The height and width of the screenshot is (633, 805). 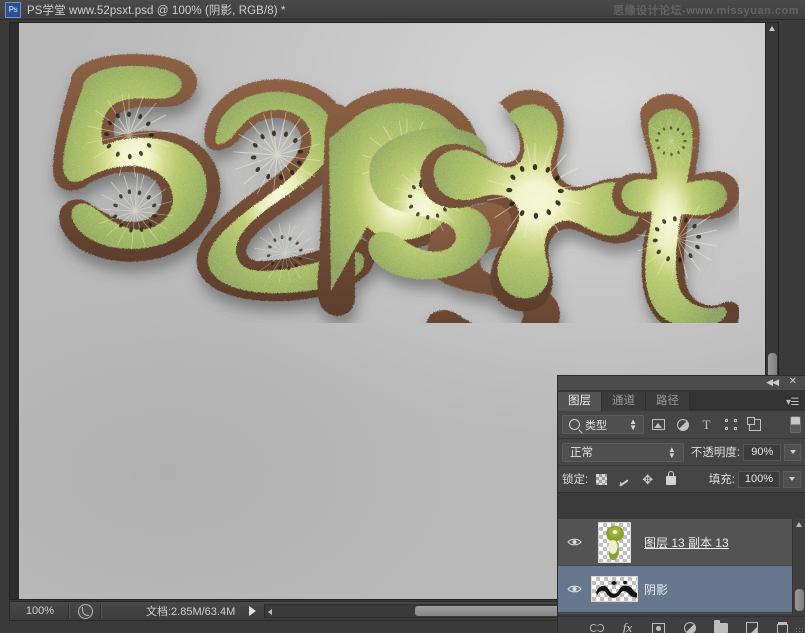 I want to click on document-preview-icon, so click(x=85, y=611).